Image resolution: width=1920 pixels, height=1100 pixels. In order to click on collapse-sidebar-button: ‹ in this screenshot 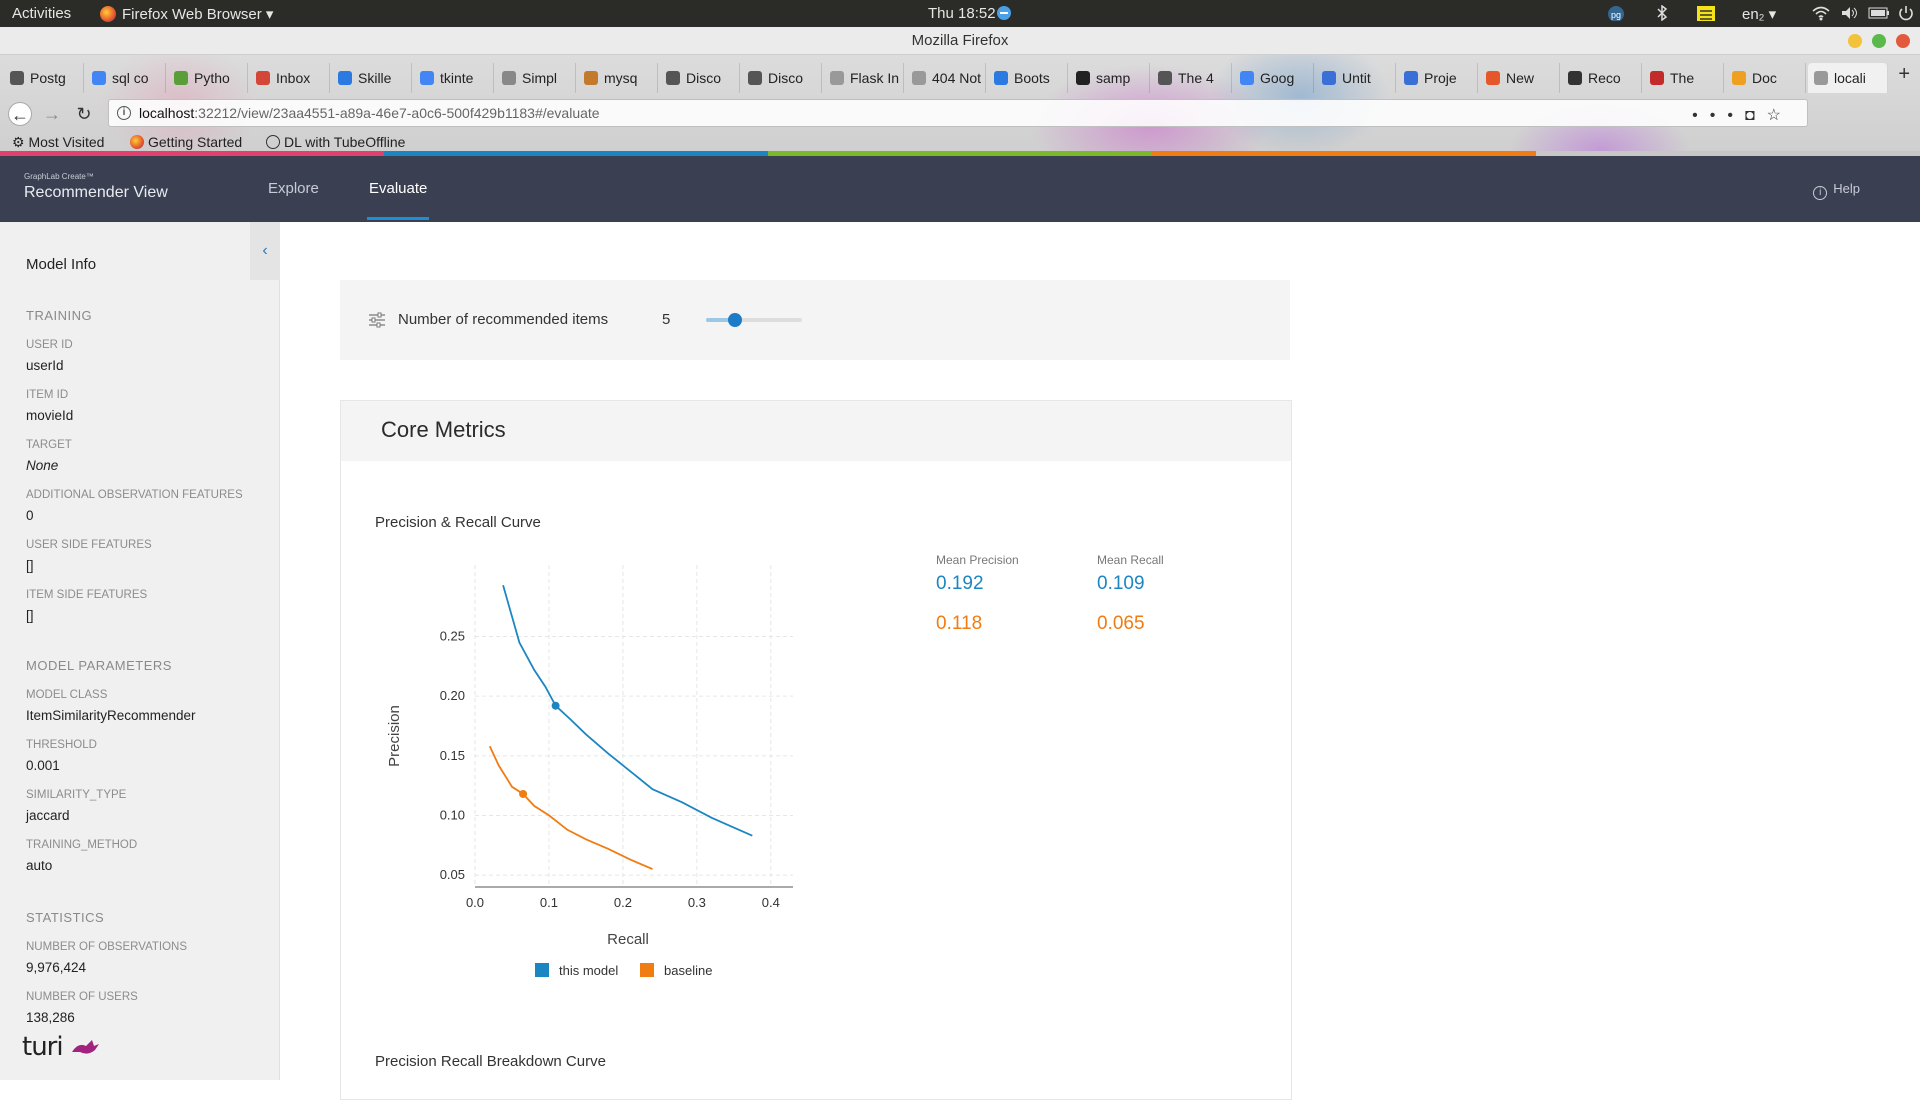, I will do `click(265, 251)`.